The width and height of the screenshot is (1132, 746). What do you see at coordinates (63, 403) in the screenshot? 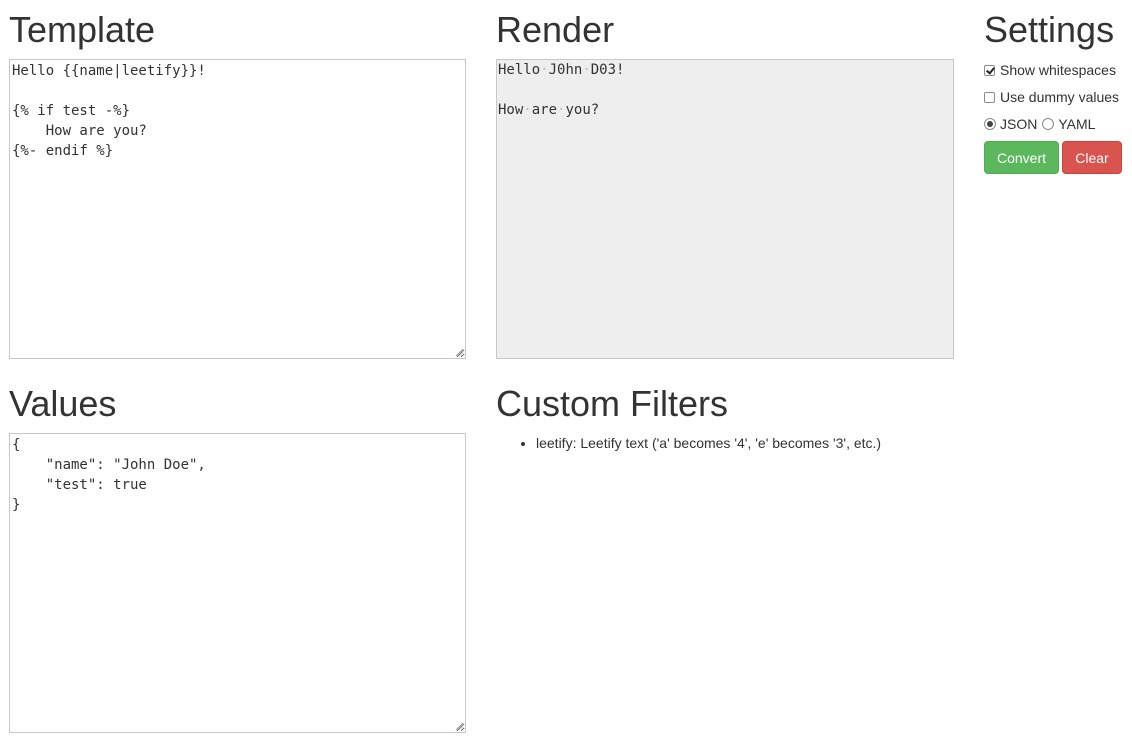
I see `values-heading: Values` at bounding box center [63, 403].